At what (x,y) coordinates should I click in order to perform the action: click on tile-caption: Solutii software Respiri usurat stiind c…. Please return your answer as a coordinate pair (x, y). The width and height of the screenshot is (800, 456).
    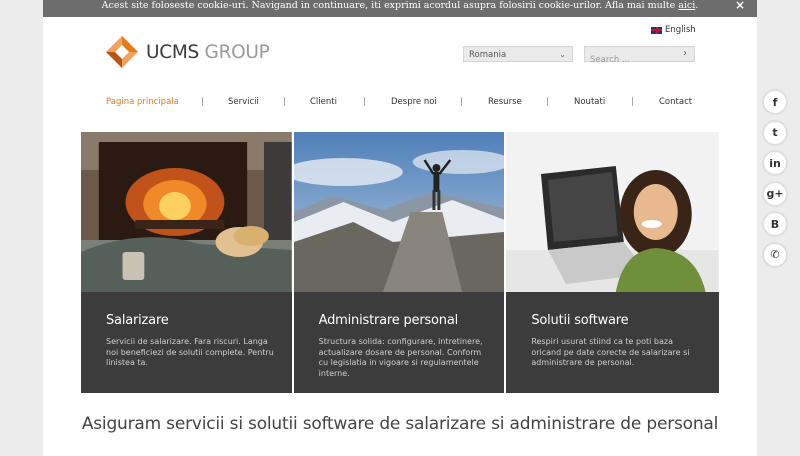
    Looking at the image, I should click on (612, 342).